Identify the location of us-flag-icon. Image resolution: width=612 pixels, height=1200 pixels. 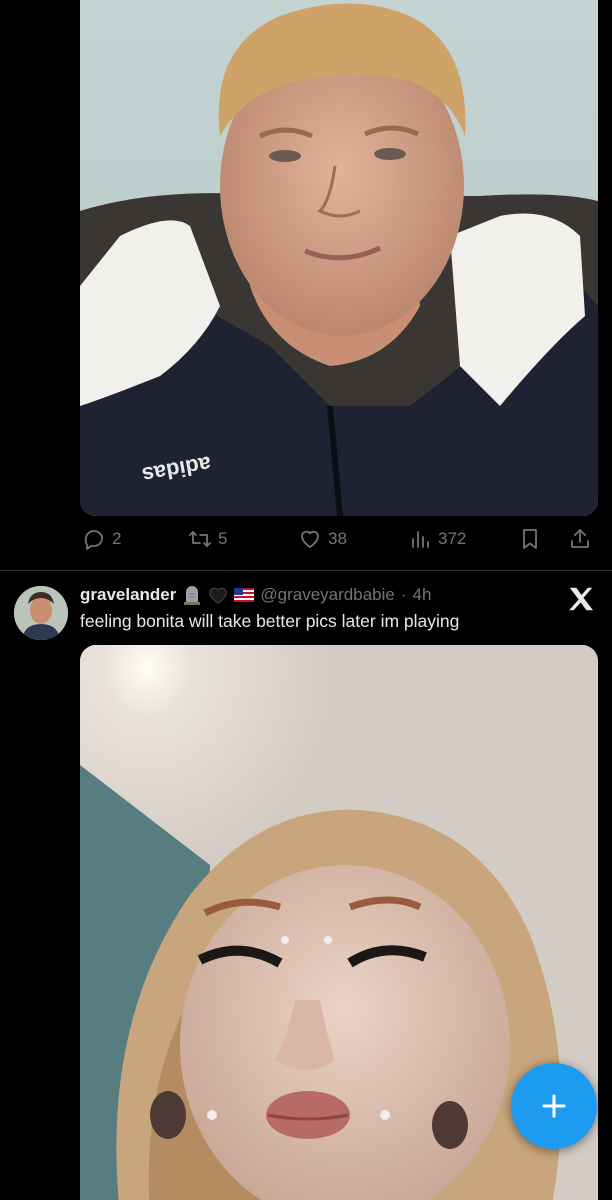
(244, 595).